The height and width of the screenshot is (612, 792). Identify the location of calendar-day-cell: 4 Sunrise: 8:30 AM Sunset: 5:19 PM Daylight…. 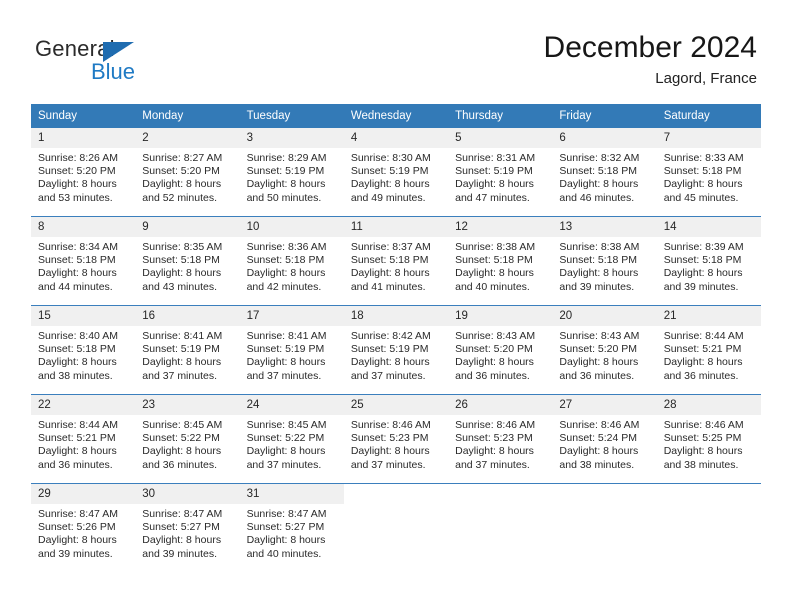
(396, 172).